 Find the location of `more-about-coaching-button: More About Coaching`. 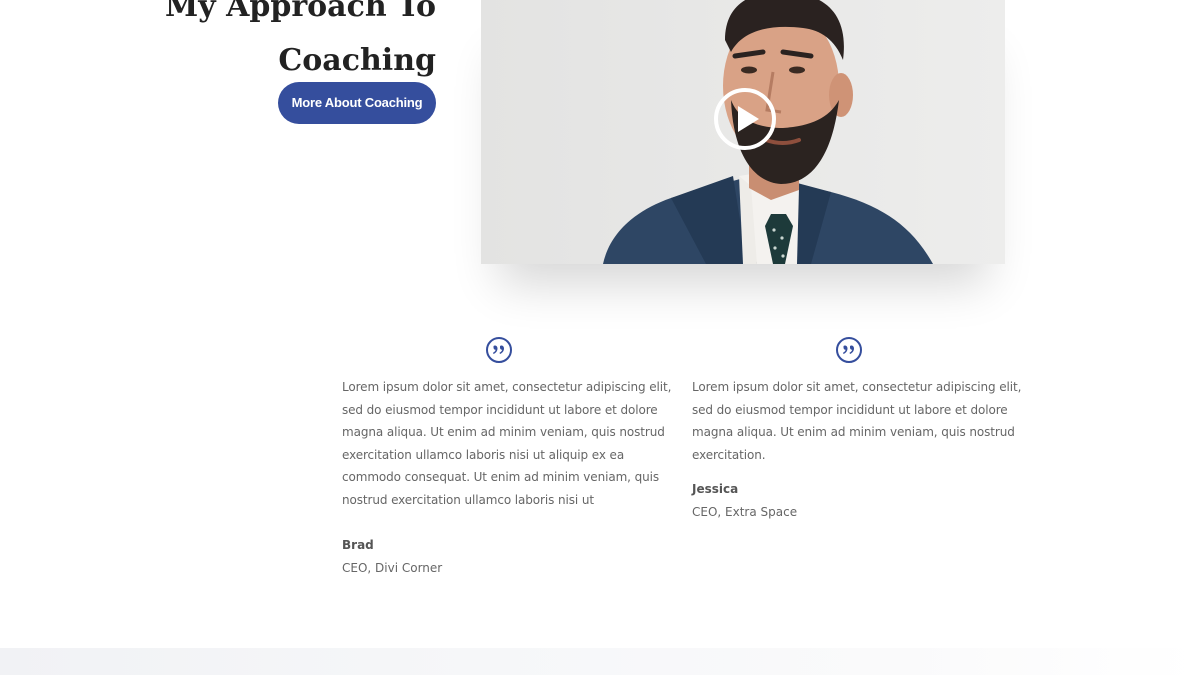

more-about-coaching-button: More About Coaching is located at coordinates (357, 103).